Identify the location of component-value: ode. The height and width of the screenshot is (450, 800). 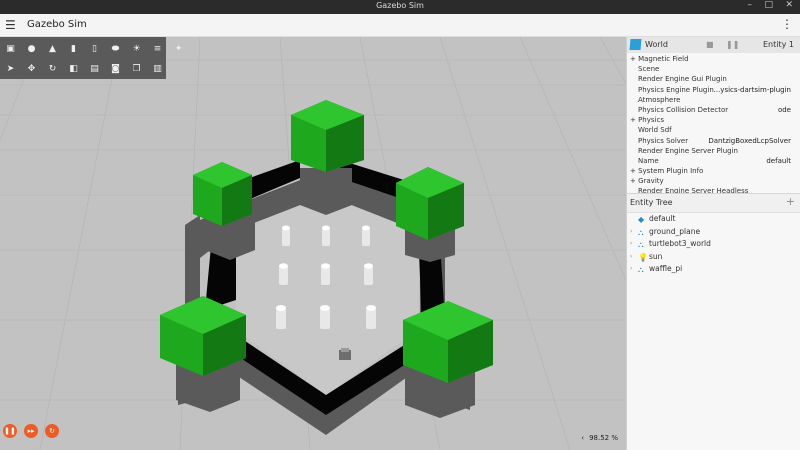
(784, 109).